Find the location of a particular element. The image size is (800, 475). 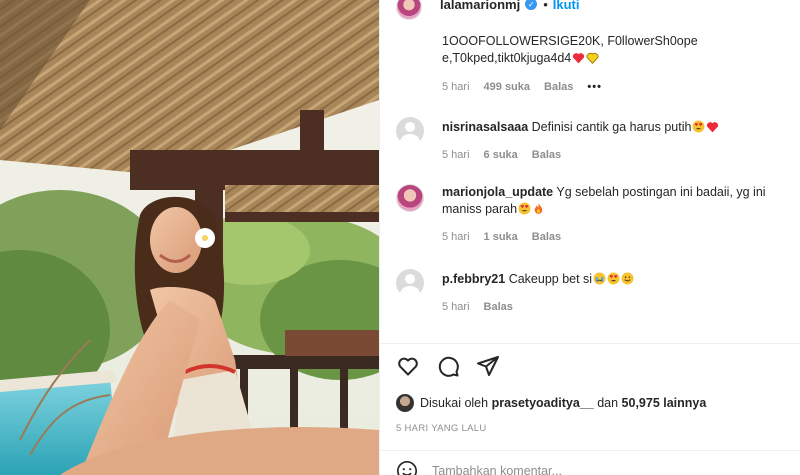

yellow-heart-emoji-icon is located at coordinates (592, 58).